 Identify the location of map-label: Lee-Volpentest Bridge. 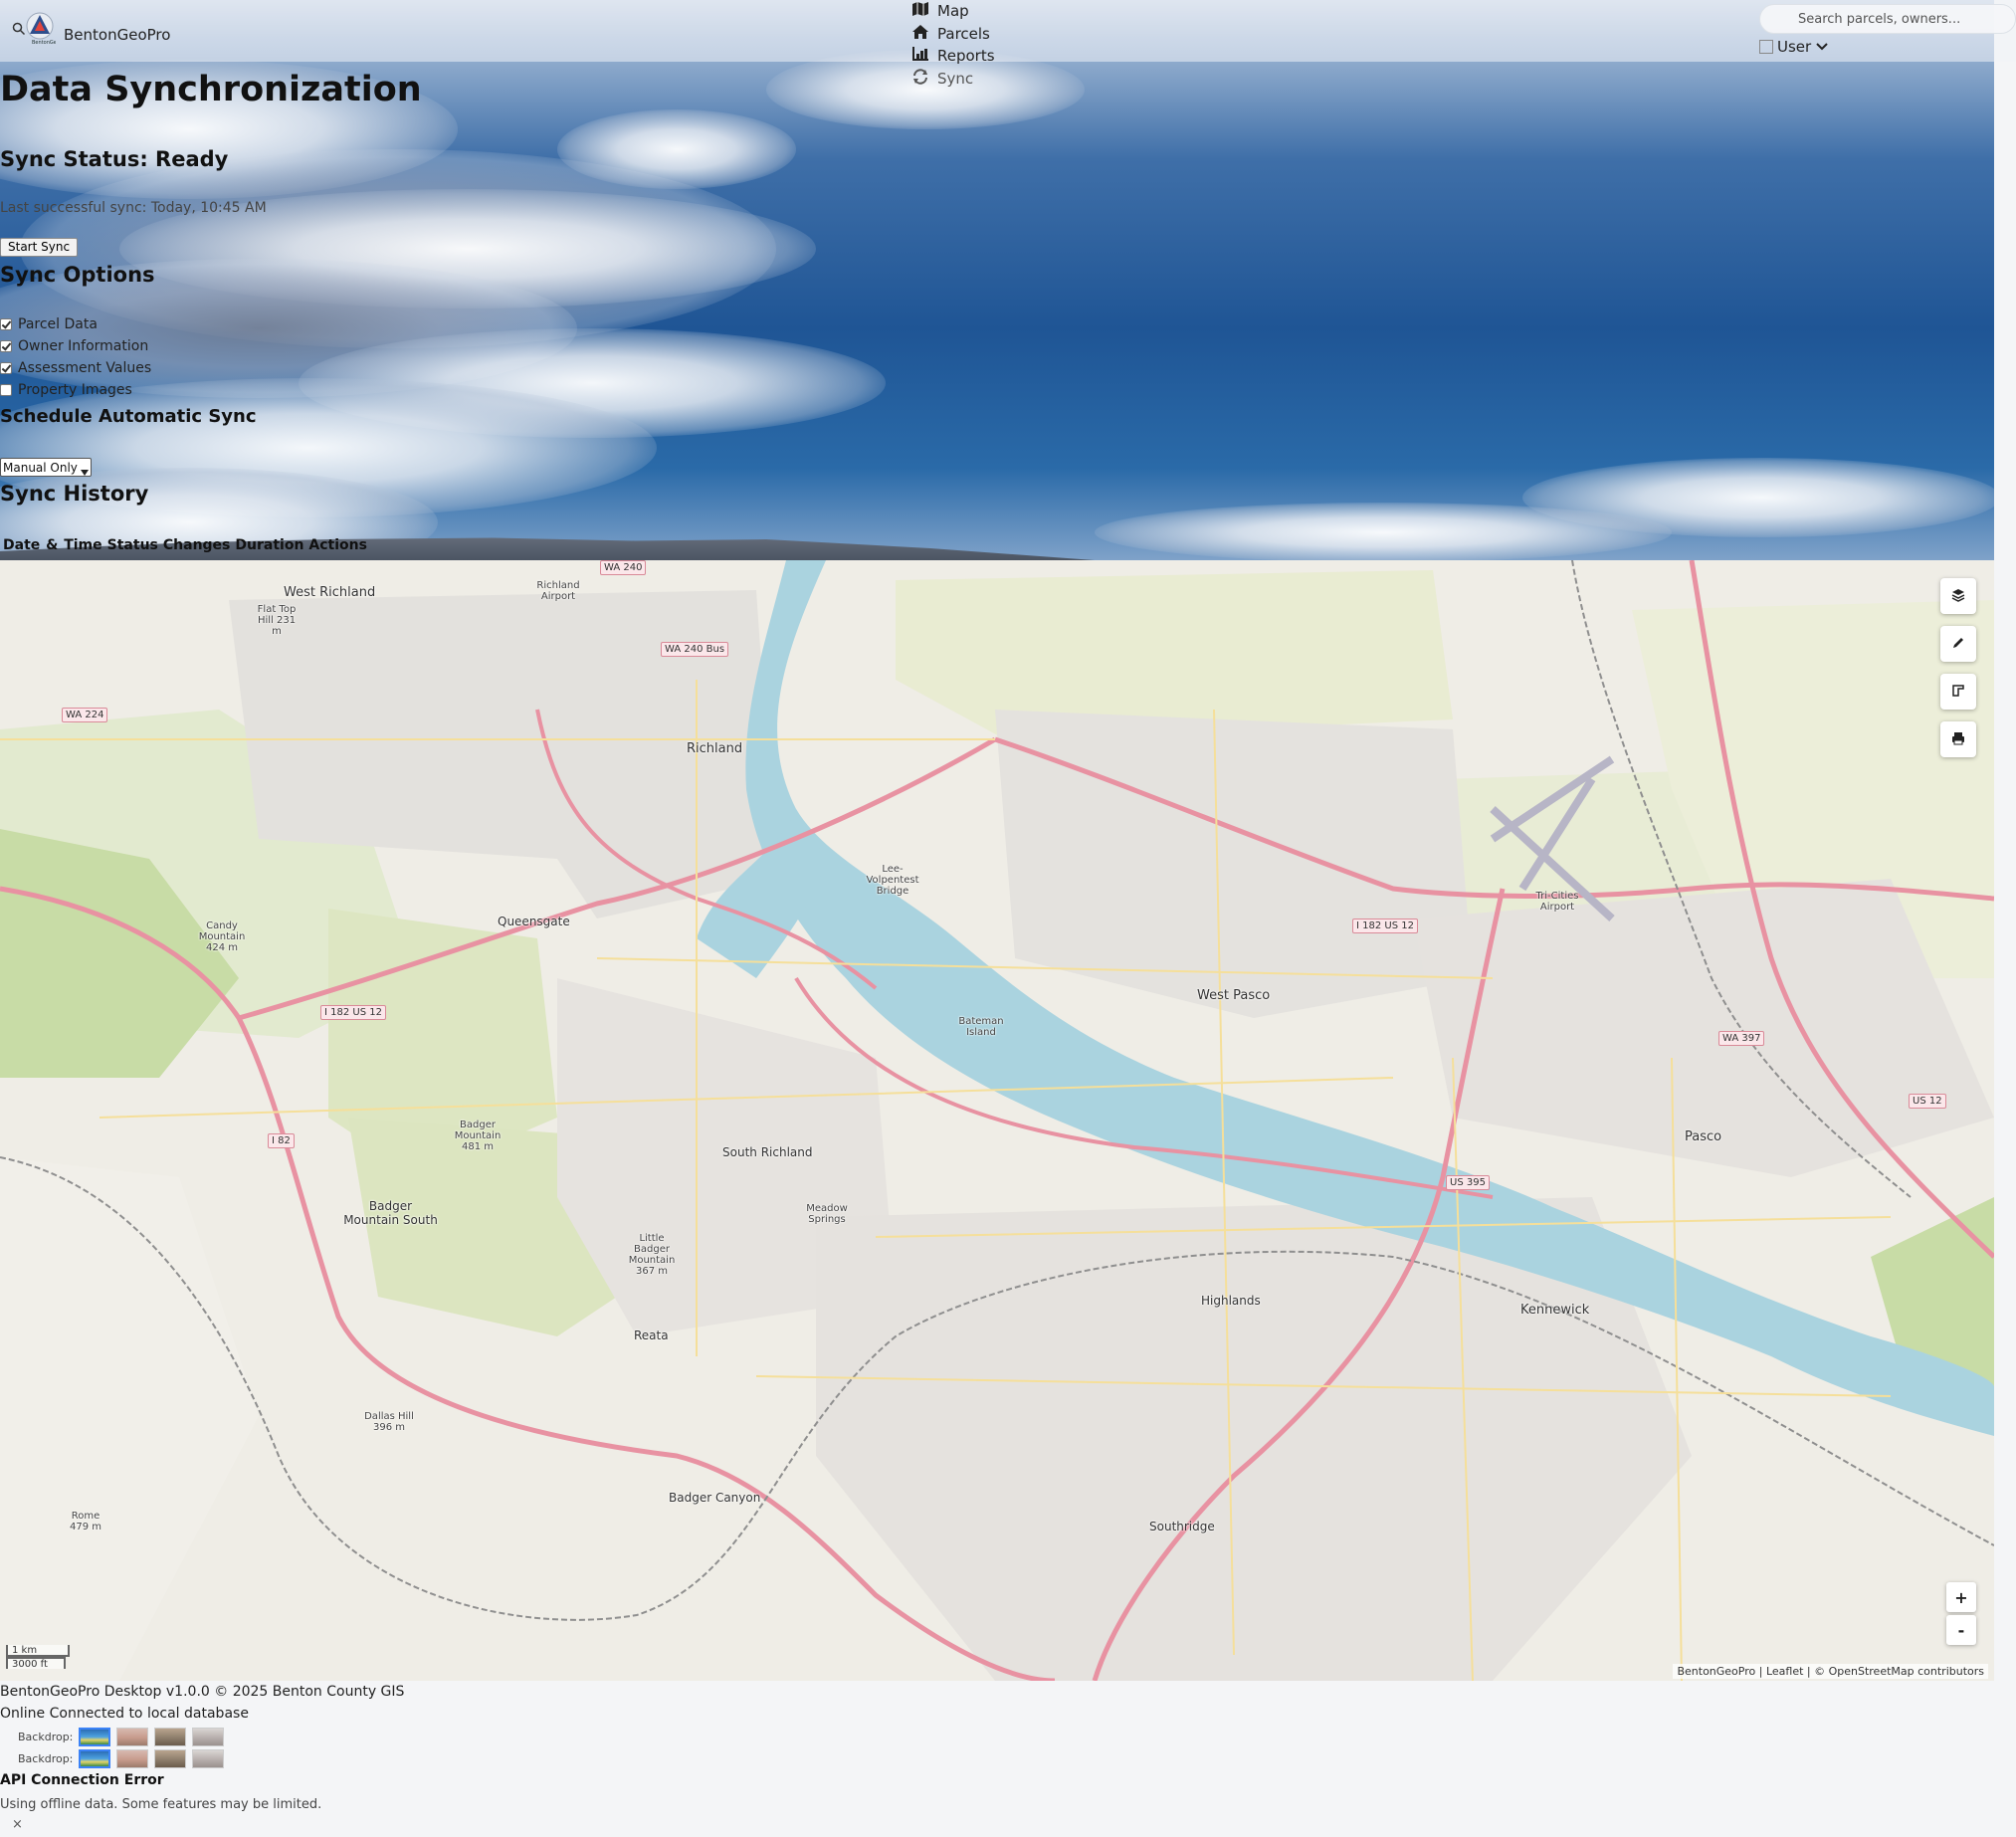
(893, 880).